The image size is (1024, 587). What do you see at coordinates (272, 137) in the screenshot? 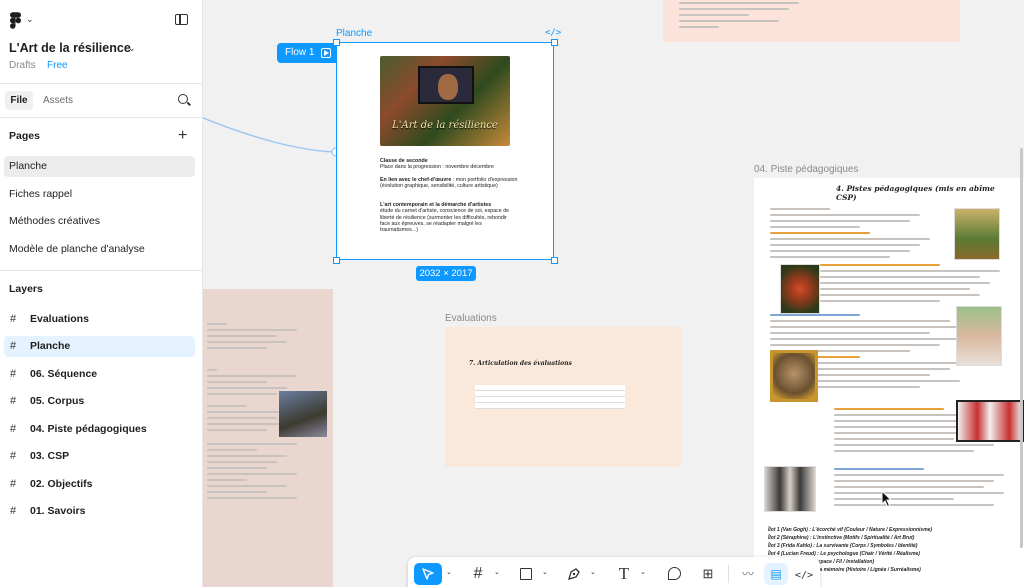
I see `flow-connector` at bounding box center [272, 137].